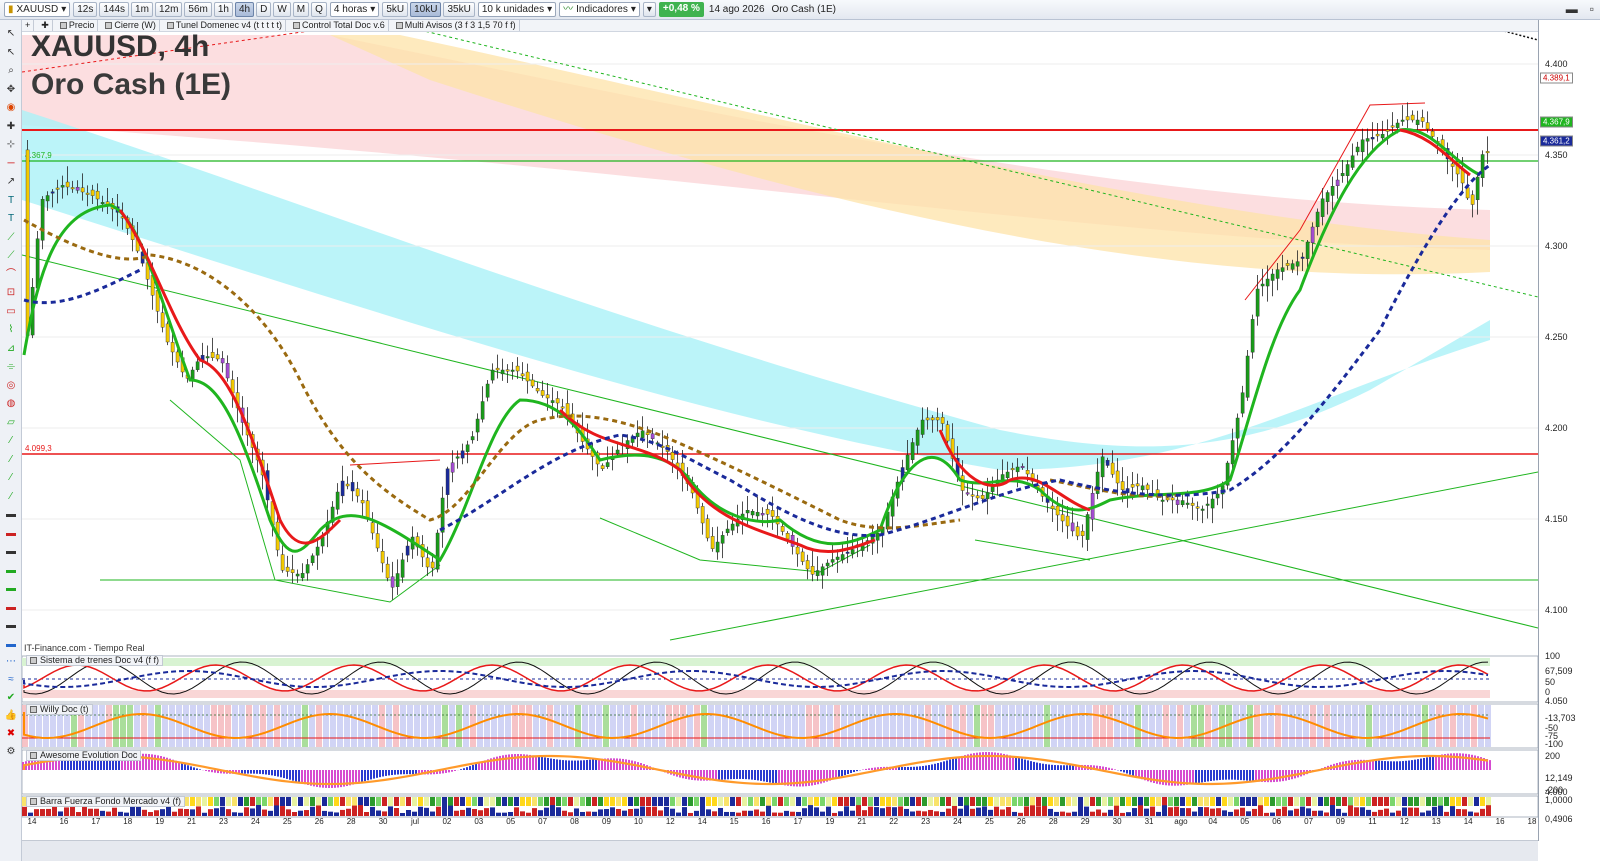 The image size is (1600, 861). I want to click on drawing-tool-icon-24: ⁄, so click(11, 478).